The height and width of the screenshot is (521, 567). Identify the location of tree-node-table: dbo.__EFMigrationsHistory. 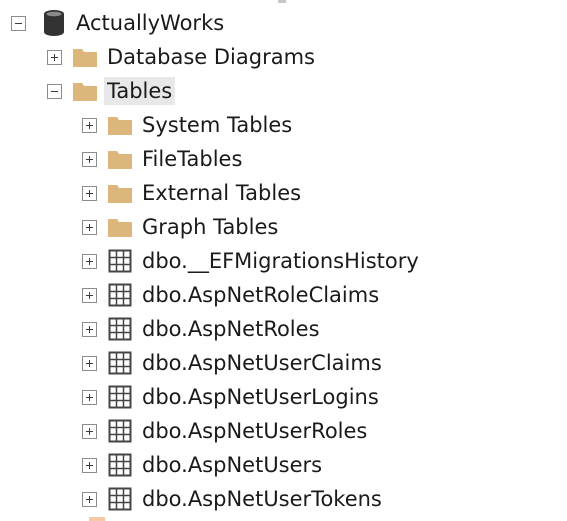
(252, 261).